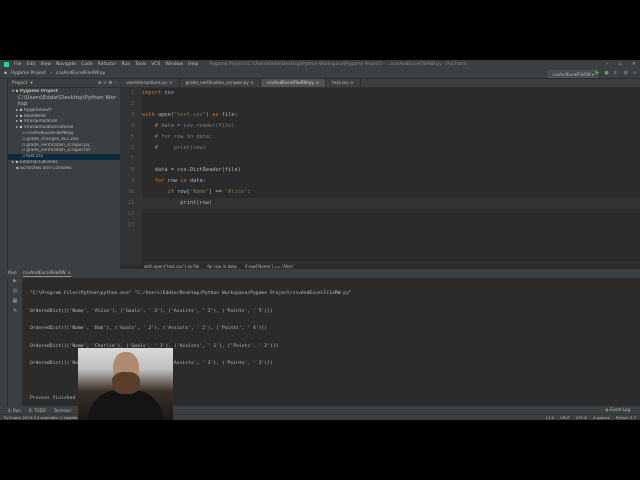 The width and height of the screenshot is (640, 480). What do you see at coordinates (18, 64) in the screenshot?
I see `menu-file: File` at bounding box center [18, 64].